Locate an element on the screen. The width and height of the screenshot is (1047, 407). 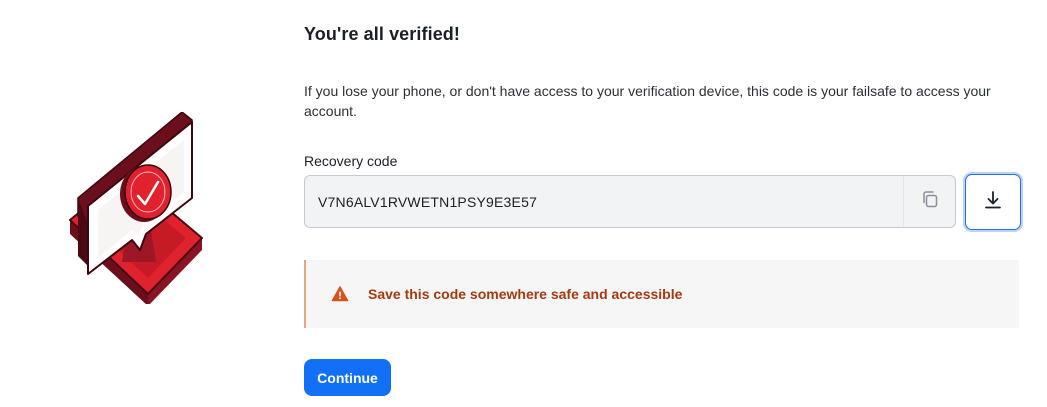
recovery-code-value: V7N6ALV1RVWETN1PSY9E3E57 is located at coordinates (604, 202).